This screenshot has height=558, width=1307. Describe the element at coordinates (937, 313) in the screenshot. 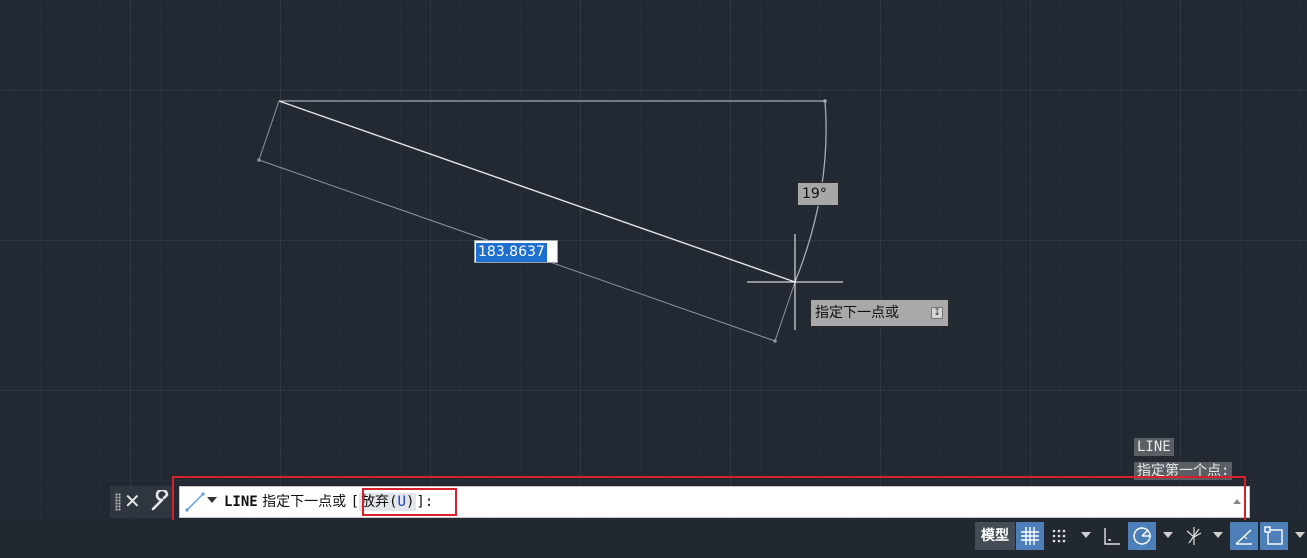

I see `download-options-icon: ↧` at that location.